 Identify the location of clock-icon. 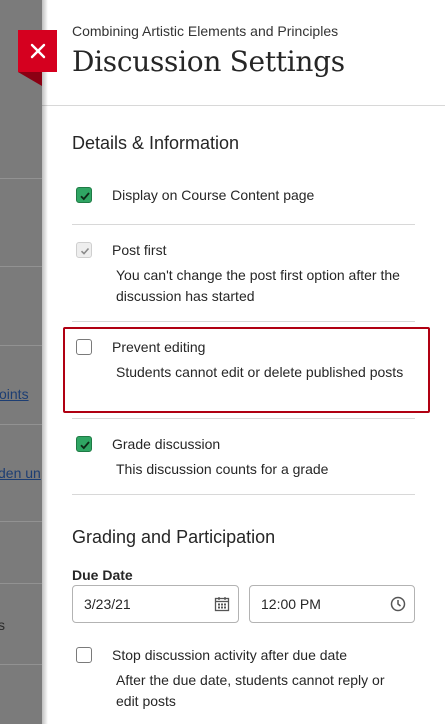
(398, 604).